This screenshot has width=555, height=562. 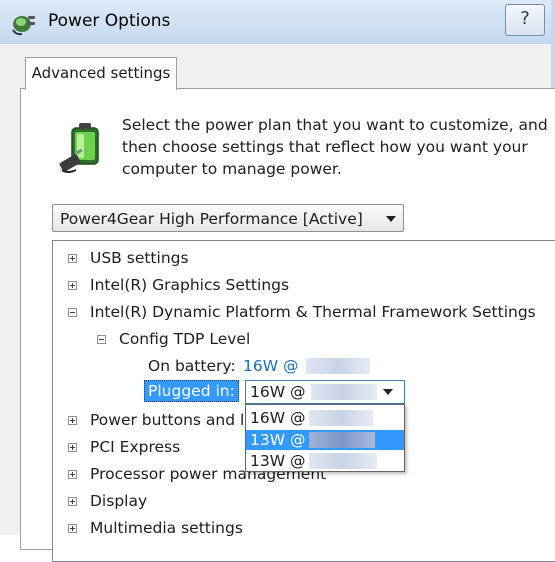 What do you see at coordinates (277, 22) in the screenshot?
I see `title-bar: Power Options ?` at bounding box center [277, 22].